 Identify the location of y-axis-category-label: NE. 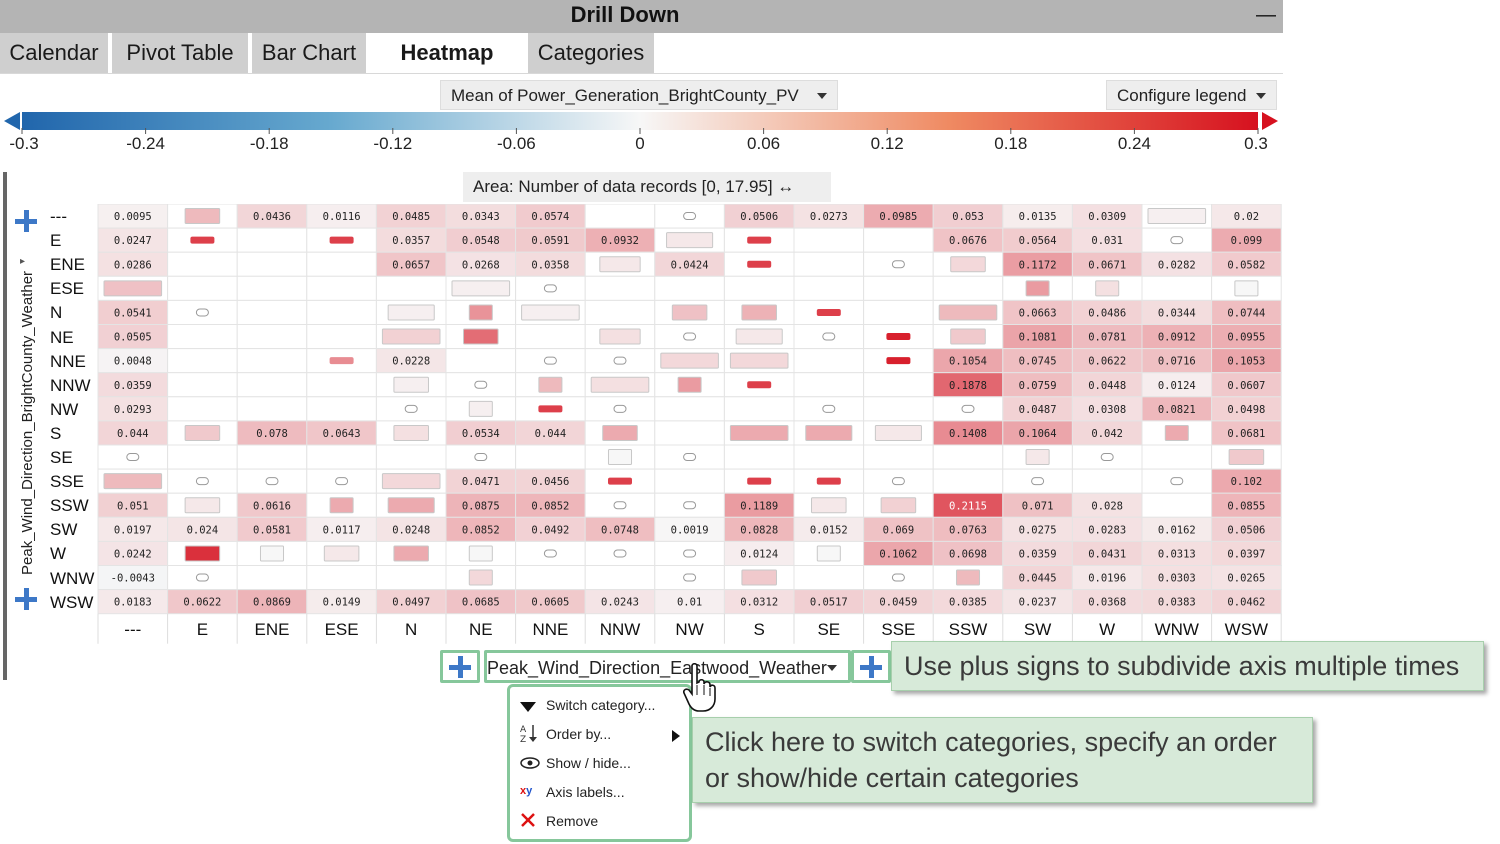
(62, 338).